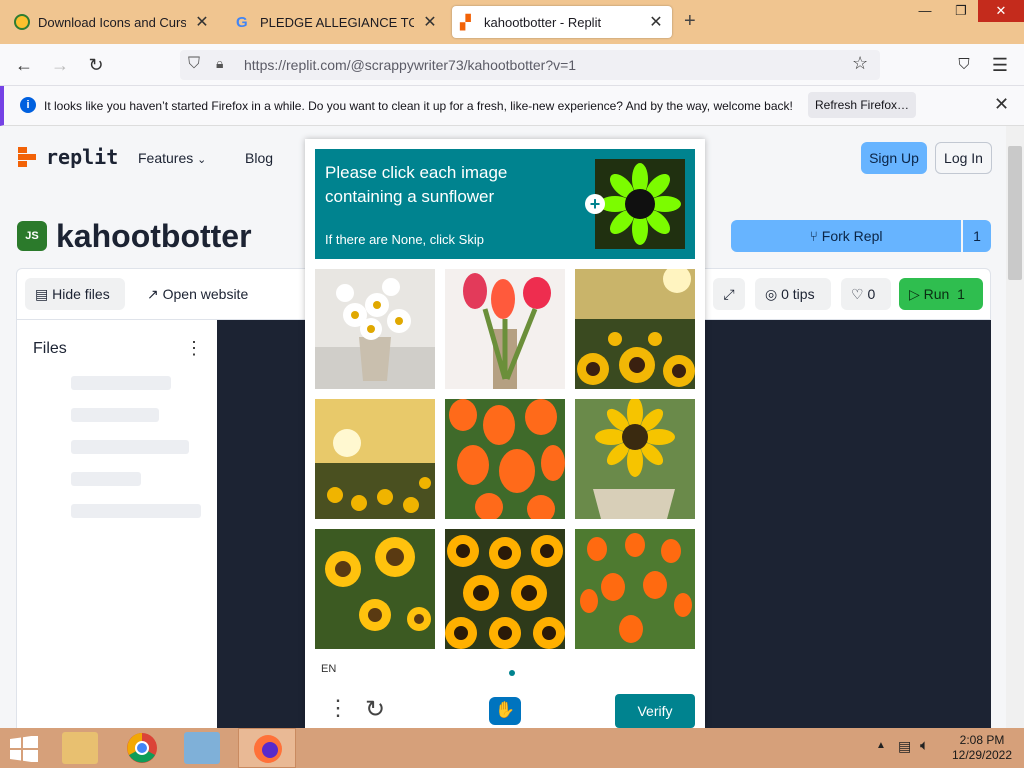  Describe the element at coordinates (815, 236) in the screenshot. I see `fork-icon: ⑂` at that location.